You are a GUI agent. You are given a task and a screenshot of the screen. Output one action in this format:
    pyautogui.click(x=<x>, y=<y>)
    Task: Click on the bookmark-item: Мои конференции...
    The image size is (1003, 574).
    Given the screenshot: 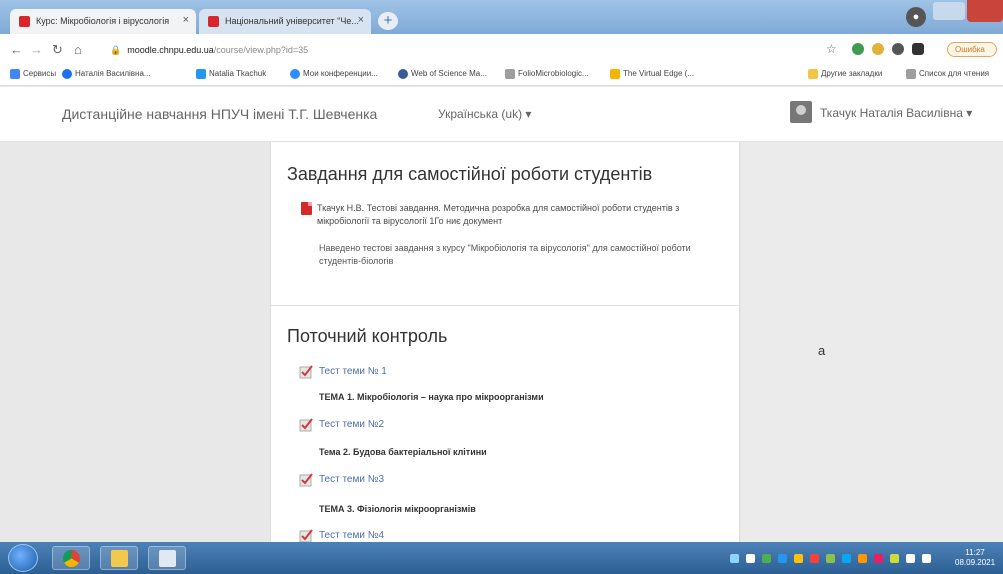 What is the action you would take?
    pyautogui.click(x=334, y=74)
    